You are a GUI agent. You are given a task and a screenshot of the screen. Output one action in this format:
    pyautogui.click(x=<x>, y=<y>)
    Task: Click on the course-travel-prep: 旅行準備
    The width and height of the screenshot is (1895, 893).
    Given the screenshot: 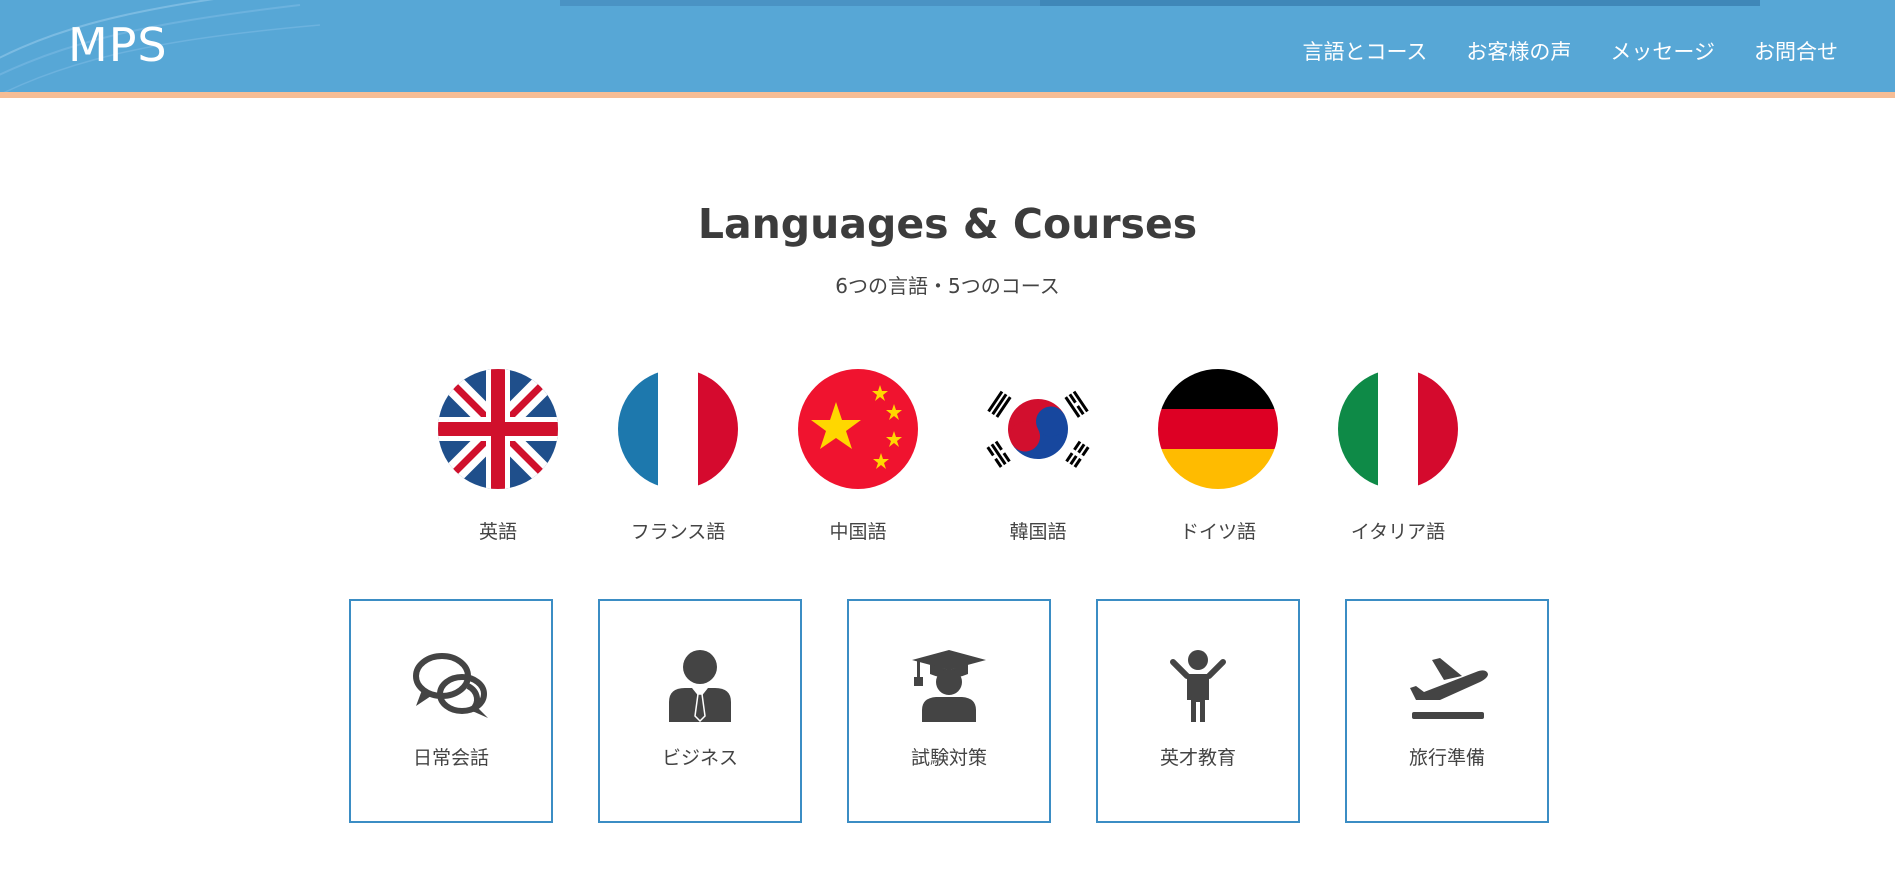 What is the action you would take?
    pyautogui.click(x=1447, y=711)
    